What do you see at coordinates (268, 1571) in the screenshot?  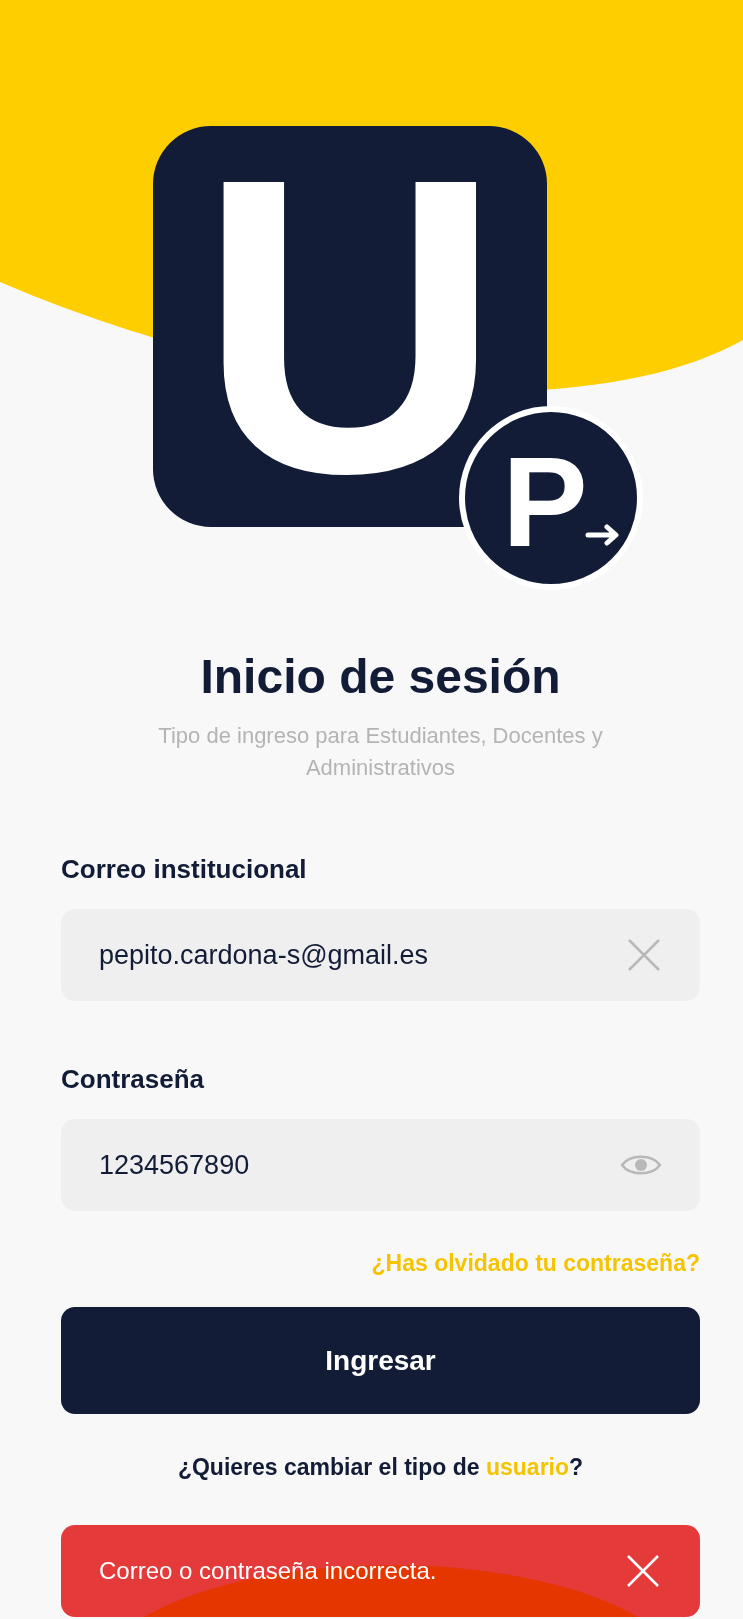 I see `error-message: Correo o contraseña incorrecta.` at bounding box center [268, 1571].